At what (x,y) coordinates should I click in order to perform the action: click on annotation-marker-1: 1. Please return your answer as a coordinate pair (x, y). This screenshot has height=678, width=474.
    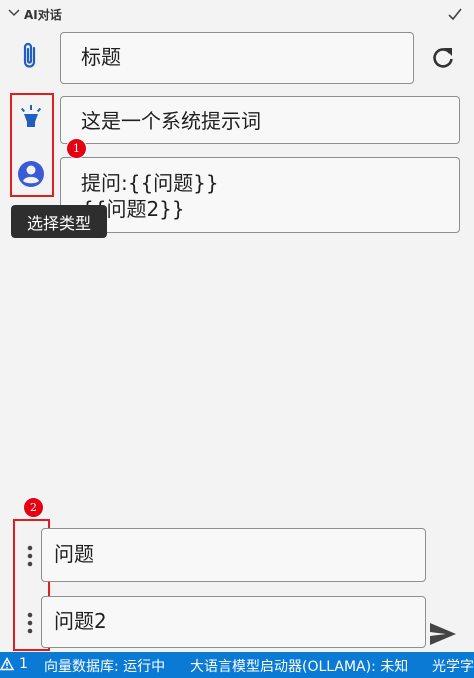
    Looking at the image, I should click on (76, 148).